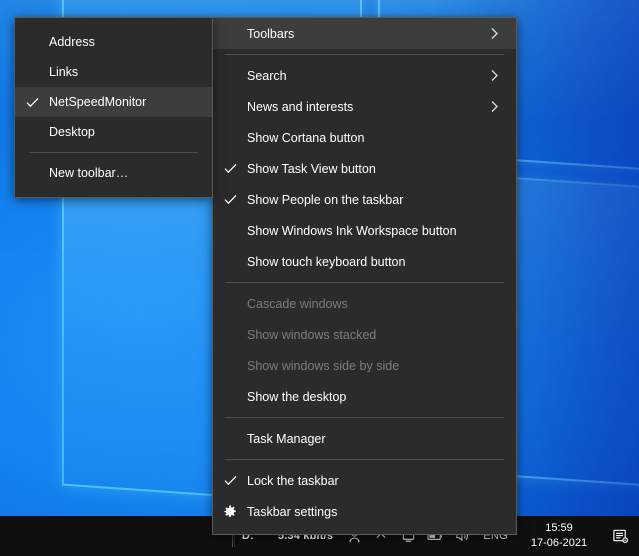 This screenshot has height=556, width=639. Describe the element at coordinates (306, 137) in the screenshot. I see `menu-item-label: Show Cortana button` at that location.